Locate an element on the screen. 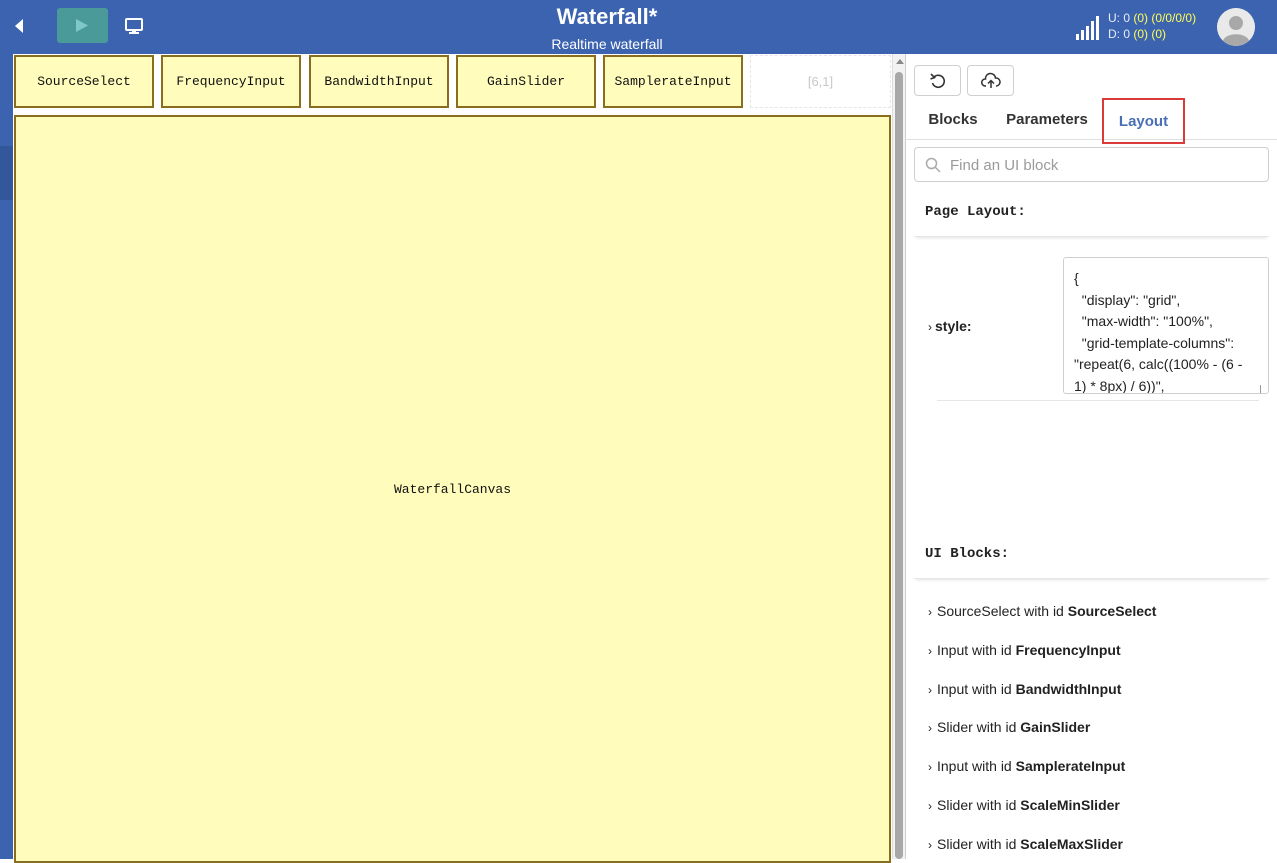 The width and height of the screenshot is (1277, 863). title-block: Waterfall* Realtime waterfall is located at coordinates (607, 29).